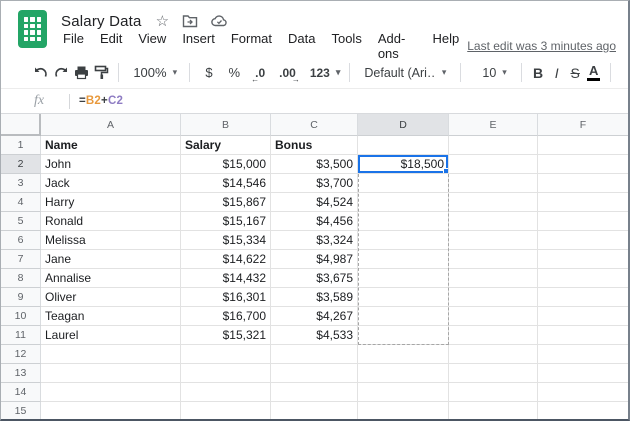 The width and height of the screenshot is (630, 421). I want to click on row-header-3: 3, so click(21, 183).